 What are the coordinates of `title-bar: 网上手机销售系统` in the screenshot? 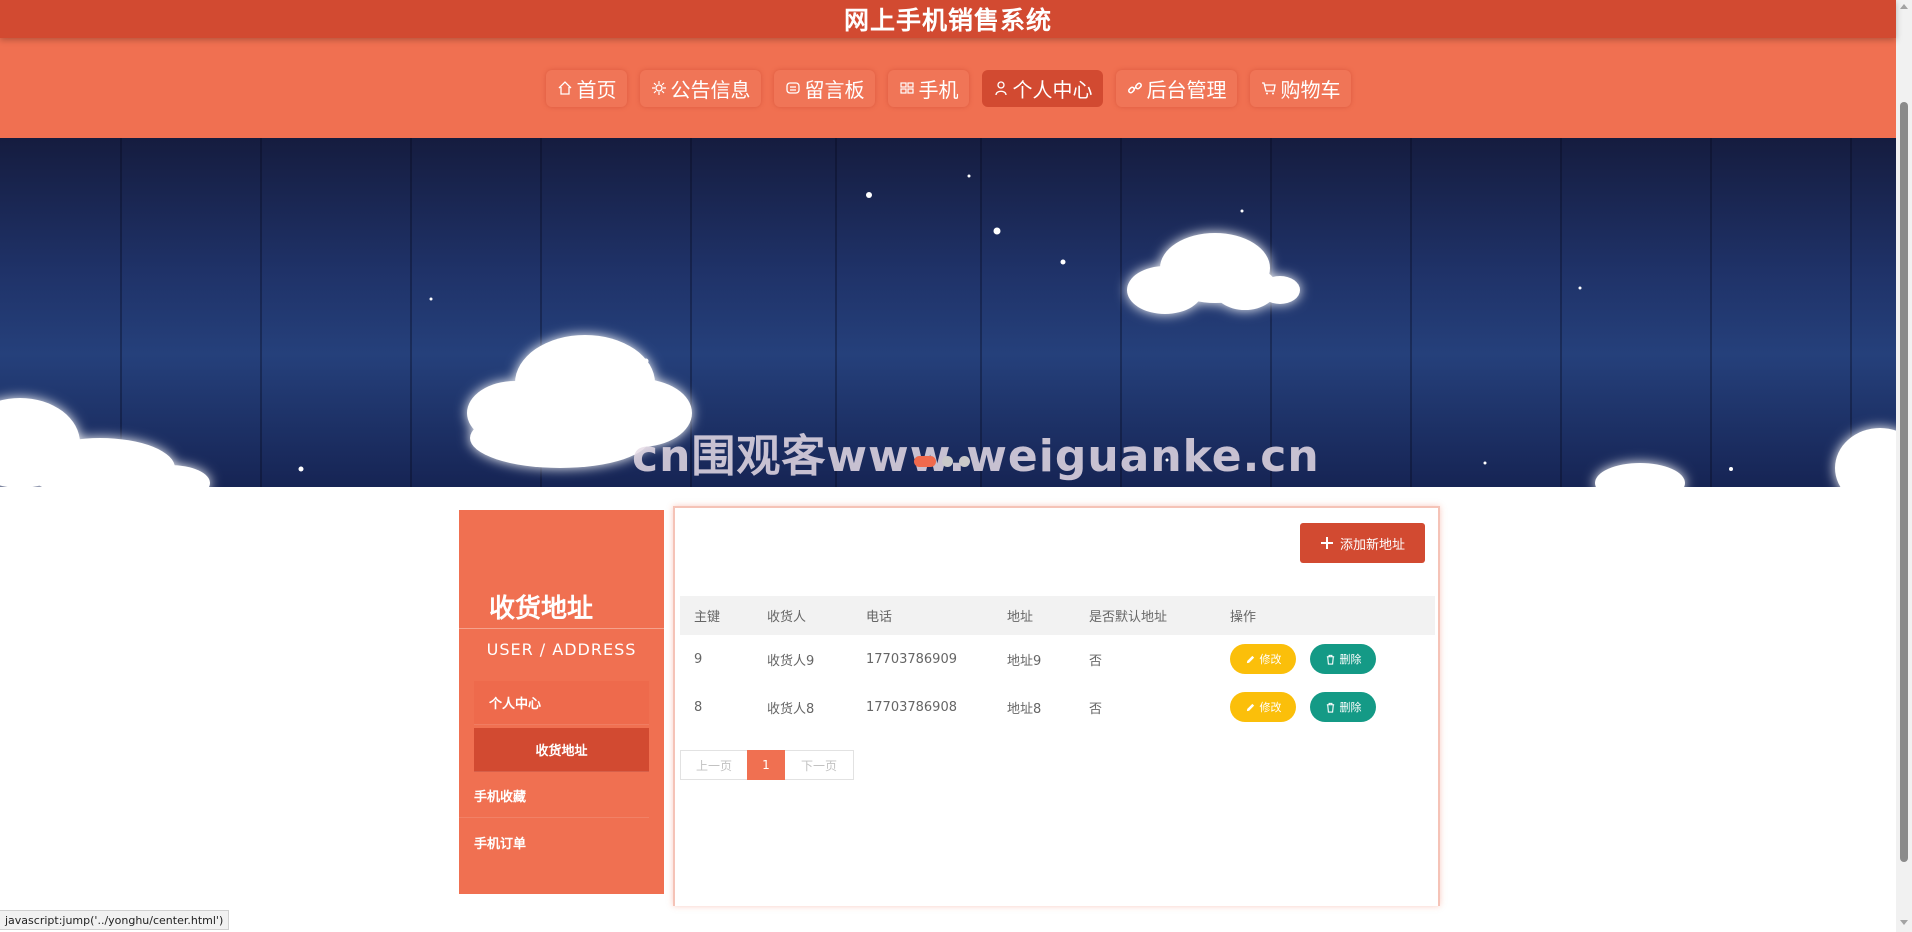 It's located at (948, 19).